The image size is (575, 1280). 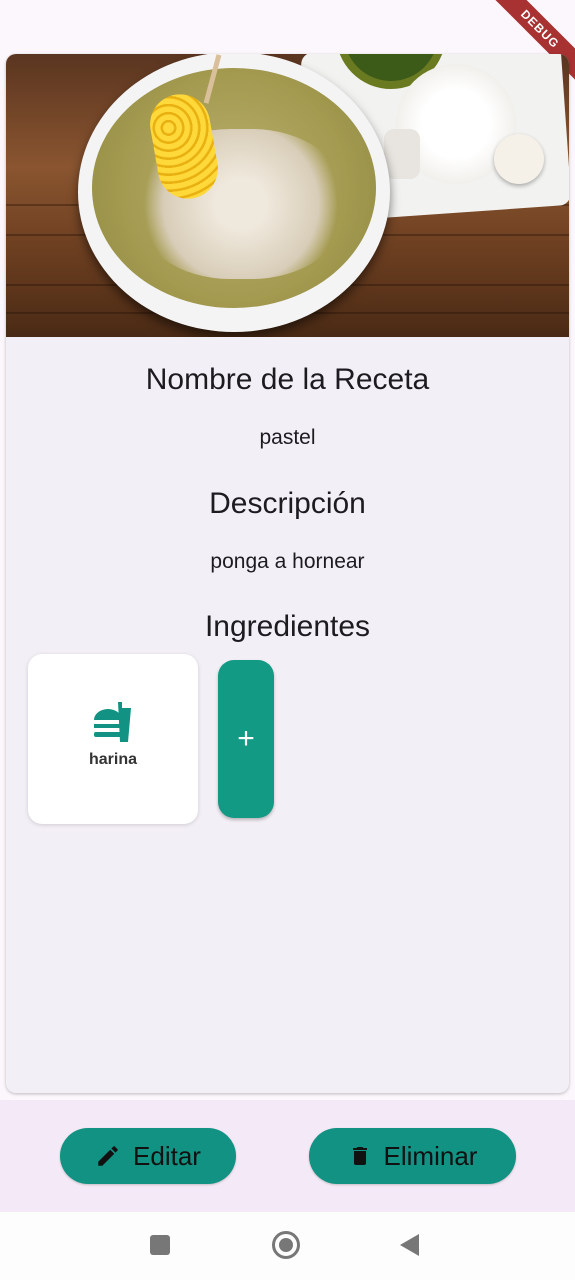 I want to click on ingredient-name: harina, so click(x=112, y=759).